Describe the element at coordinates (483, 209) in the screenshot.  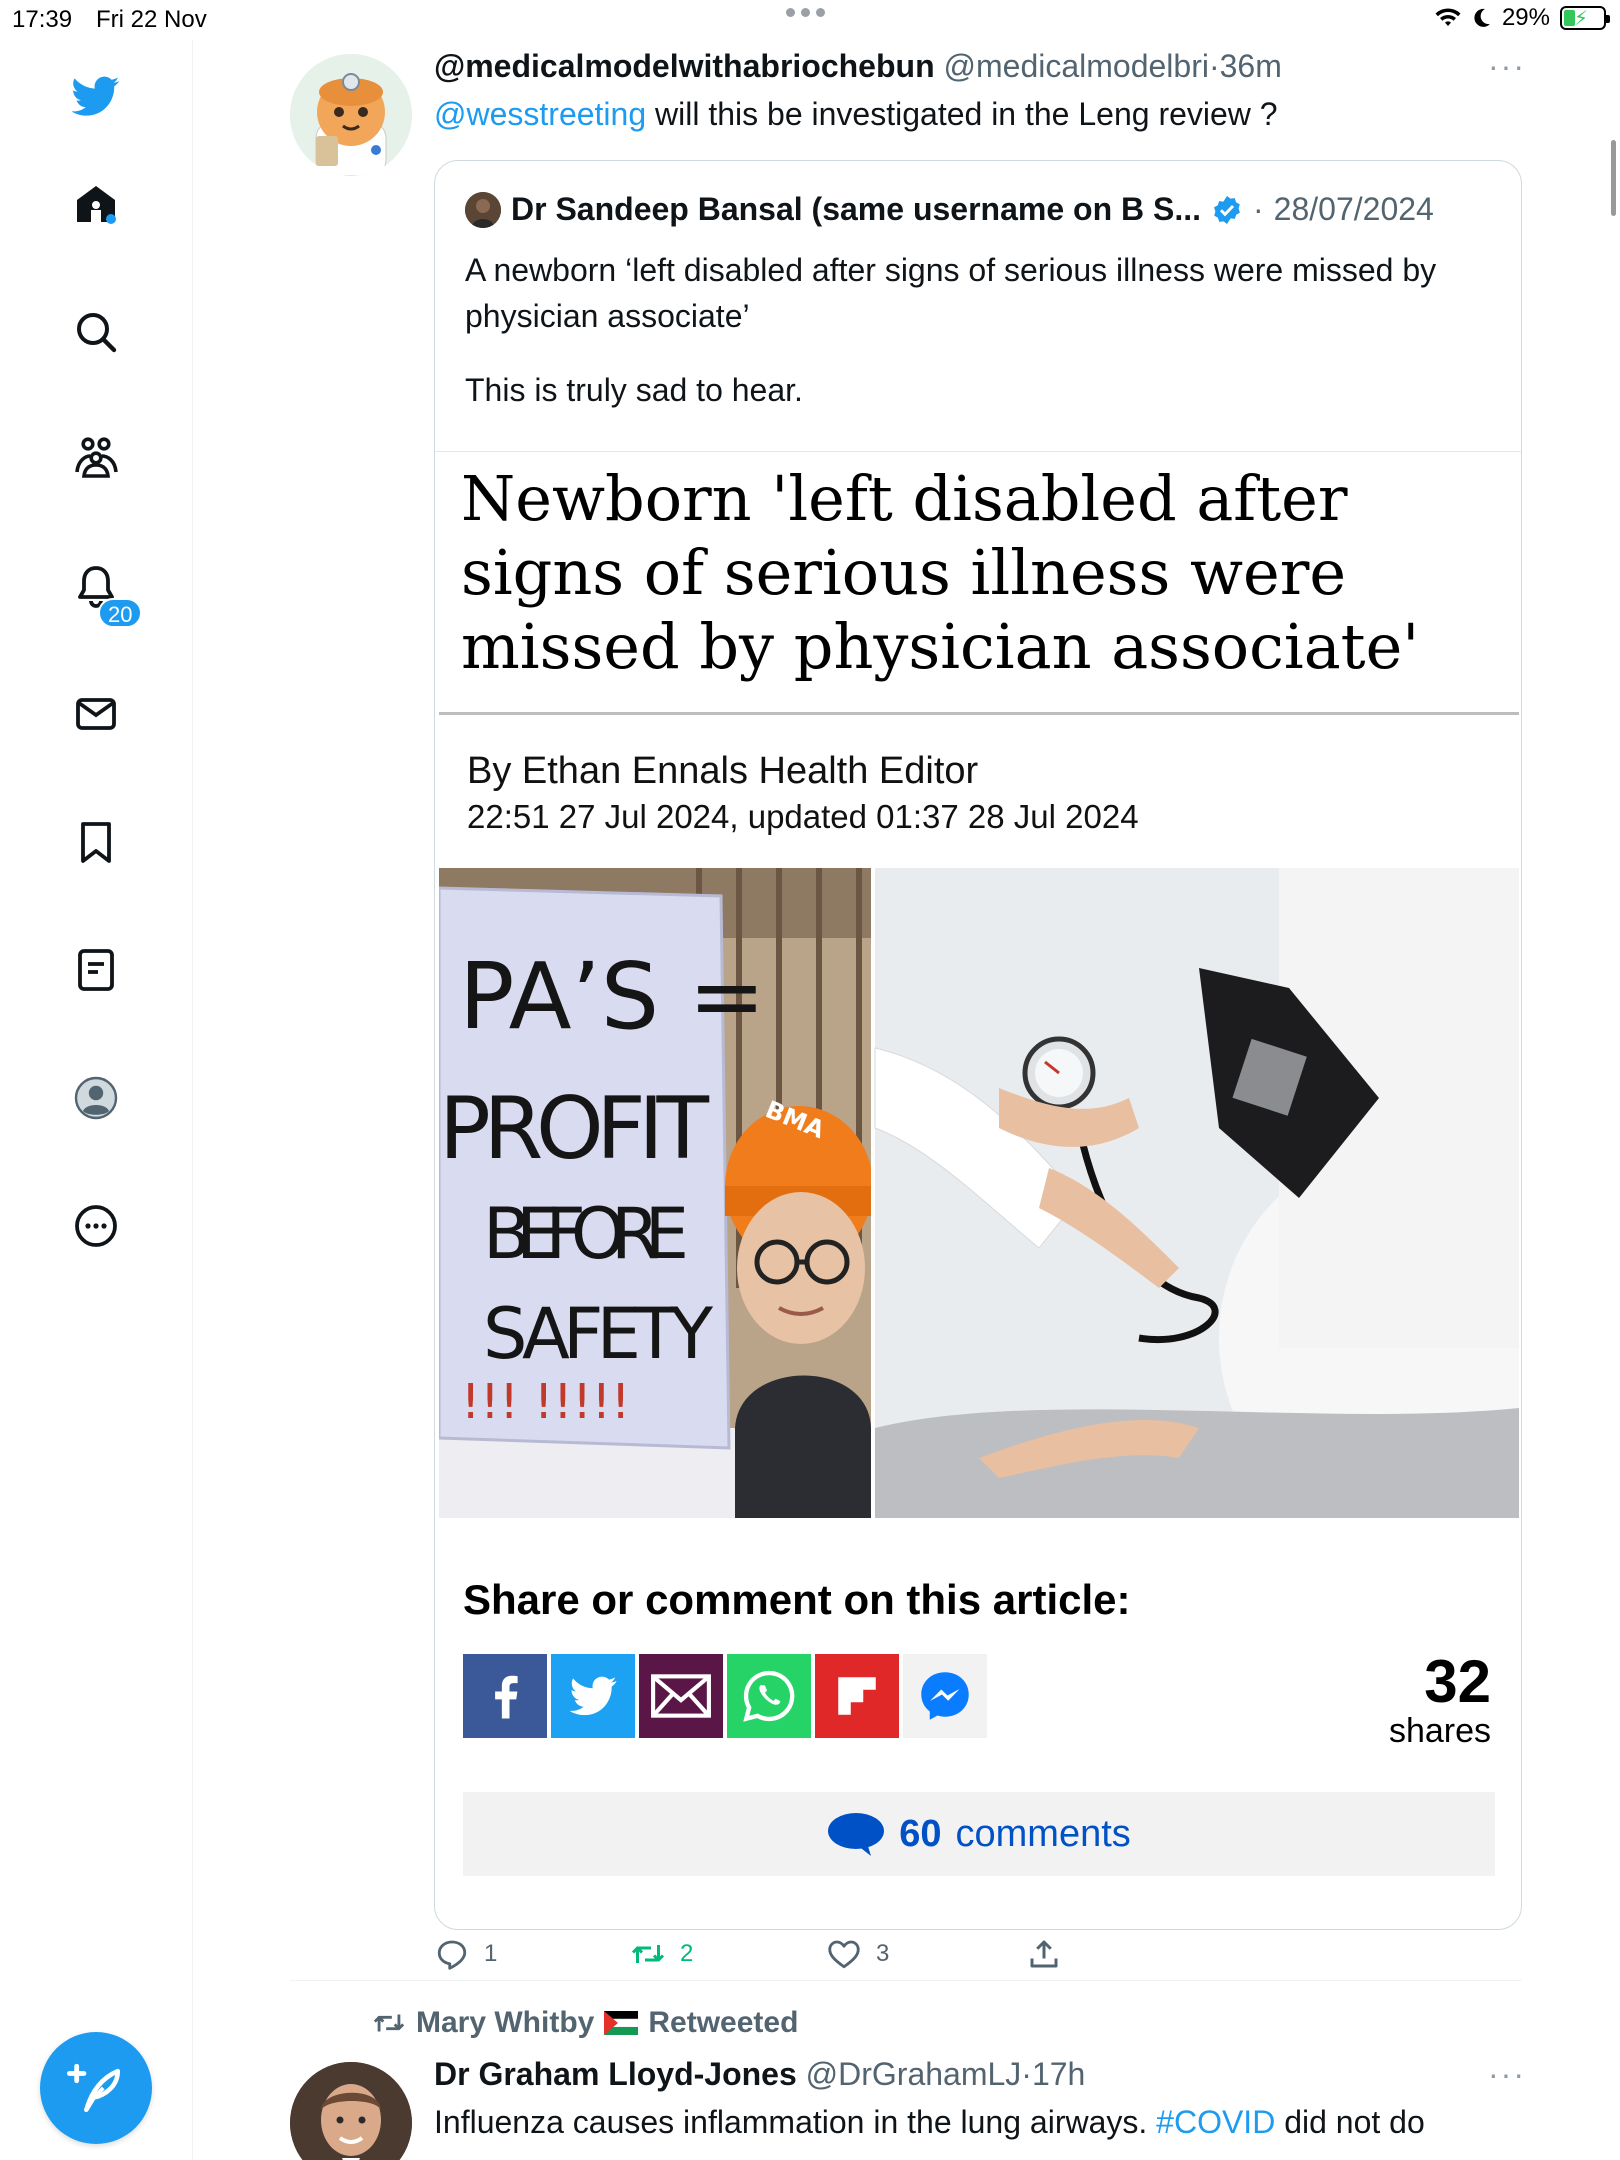
I see `quote-avatar` at that location.